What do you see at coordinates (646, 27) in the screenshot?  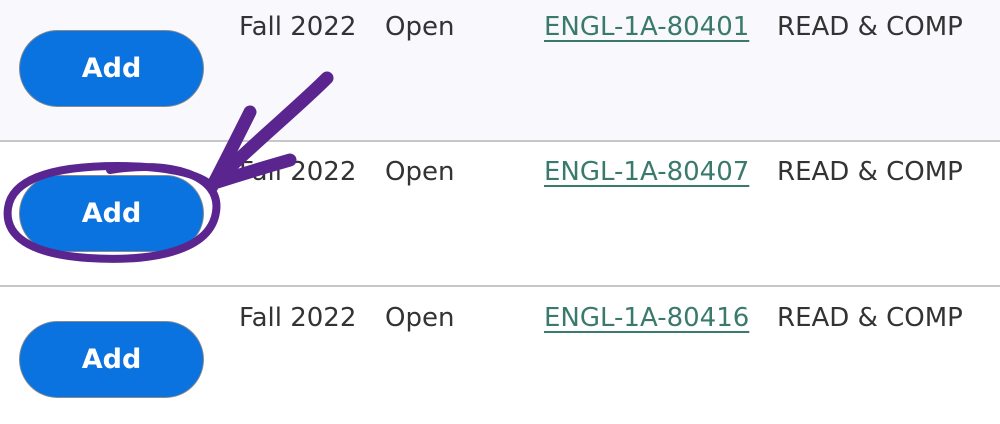 I see `course-code-link: ENGL-1A-80401` at bounding box center [646, 27].